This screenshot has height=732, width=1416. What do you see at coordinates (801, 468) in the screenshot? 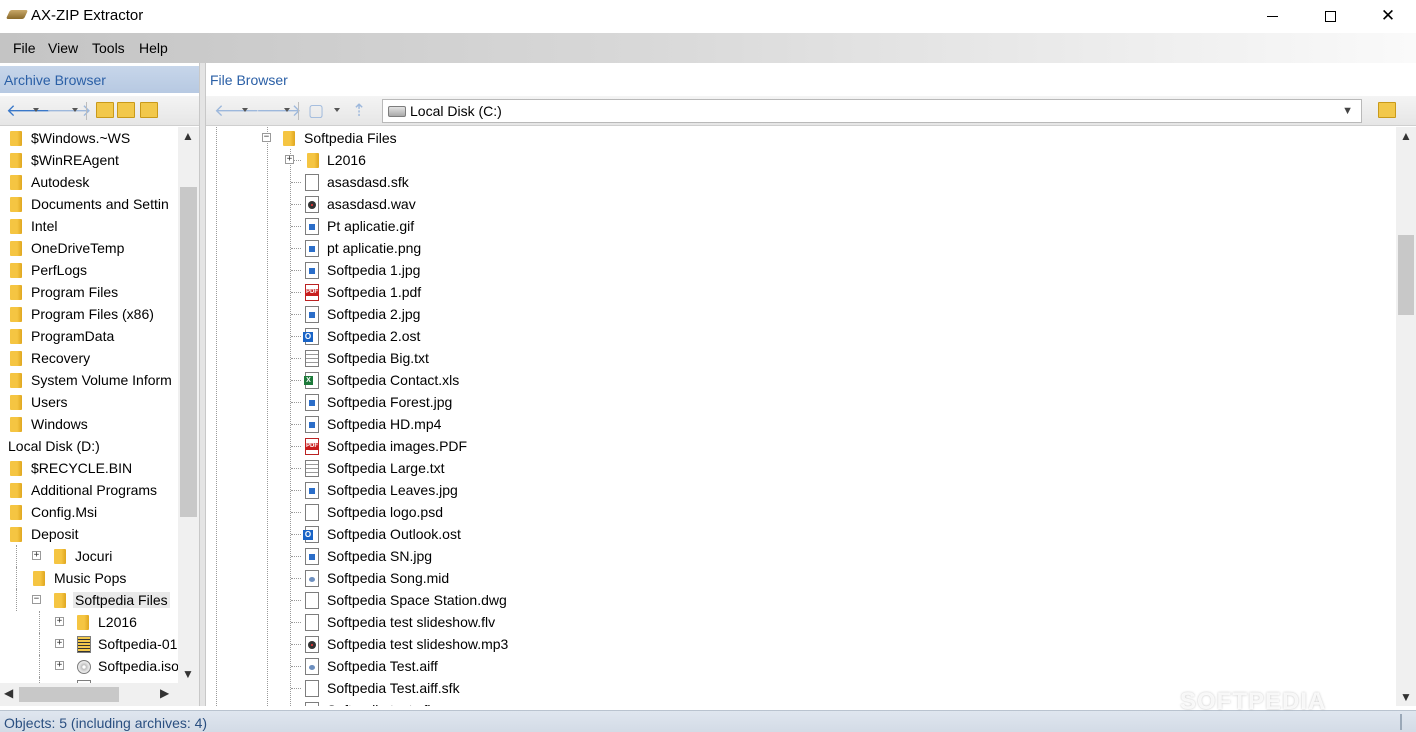
I see `file-tree-item: Softpedia Large.txt` at bounding box center [801, 468].